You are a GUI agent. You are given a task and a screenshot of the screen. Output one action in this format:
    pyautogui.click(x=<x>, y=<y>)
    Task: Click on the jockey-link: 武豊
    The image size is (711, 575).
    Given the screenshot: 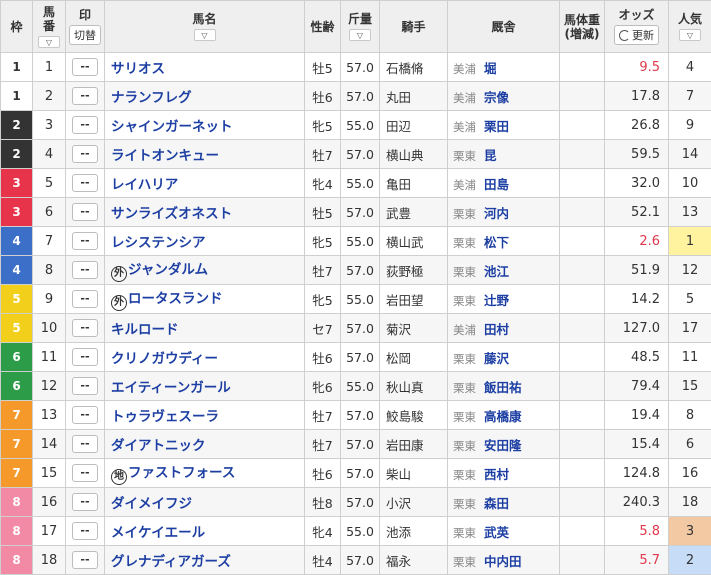 What is the action you would take?
    pyautogui.click(x=398, y=213)
    